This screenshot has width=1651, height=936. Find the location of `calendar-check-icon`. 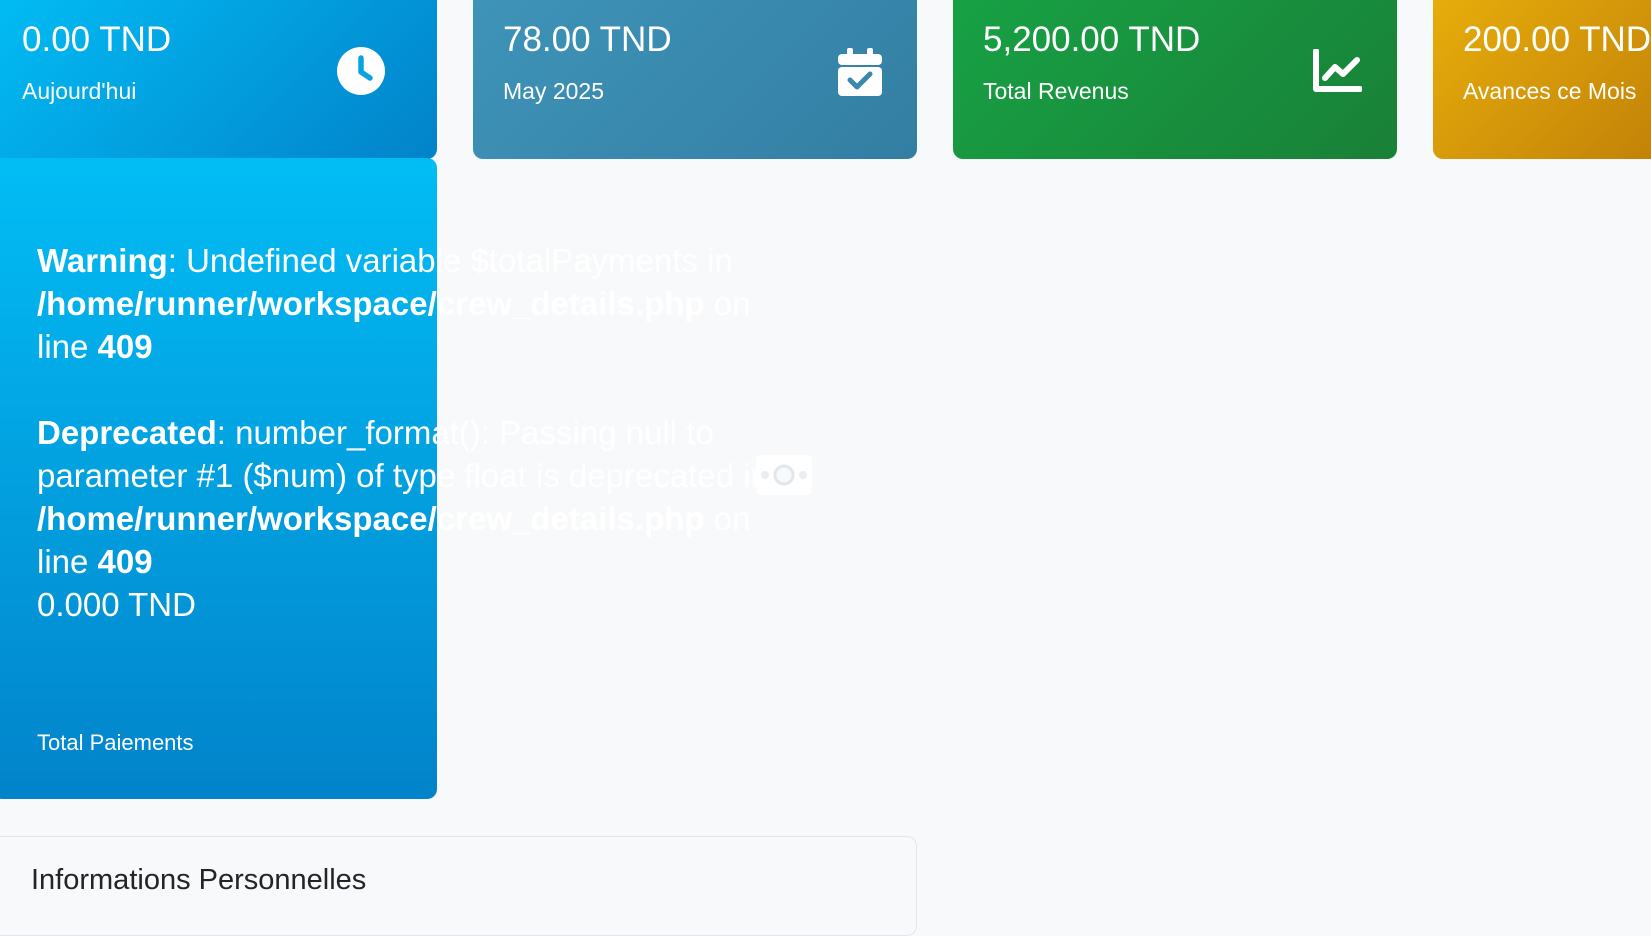

calendar-check-icon is located at coordinates (860, 72).